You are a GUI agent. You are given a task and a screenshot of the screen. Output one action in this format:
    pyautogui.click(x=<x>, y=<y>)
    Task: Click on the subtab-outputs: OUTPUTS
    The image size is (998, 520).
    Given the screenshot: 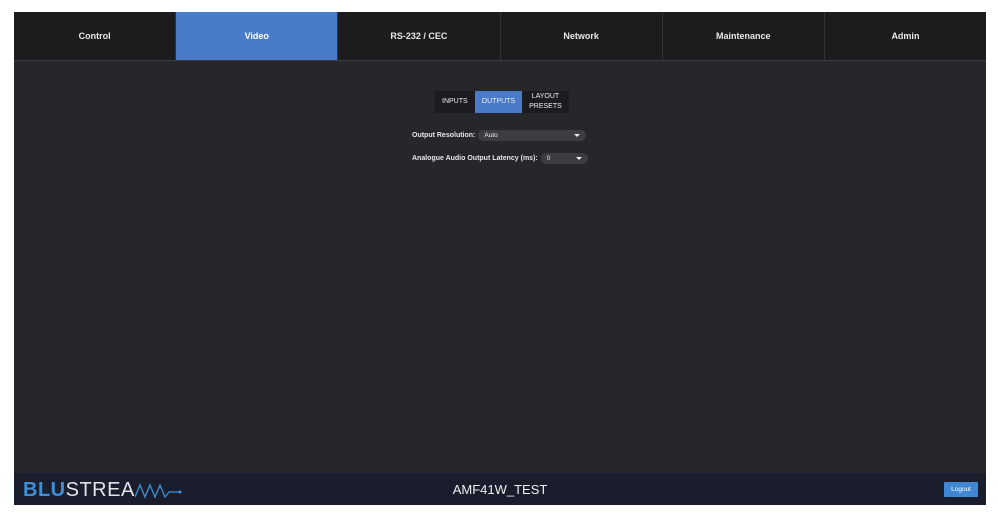 What is the action you would take?
    pyautogui.click(x=498, y=102)
    